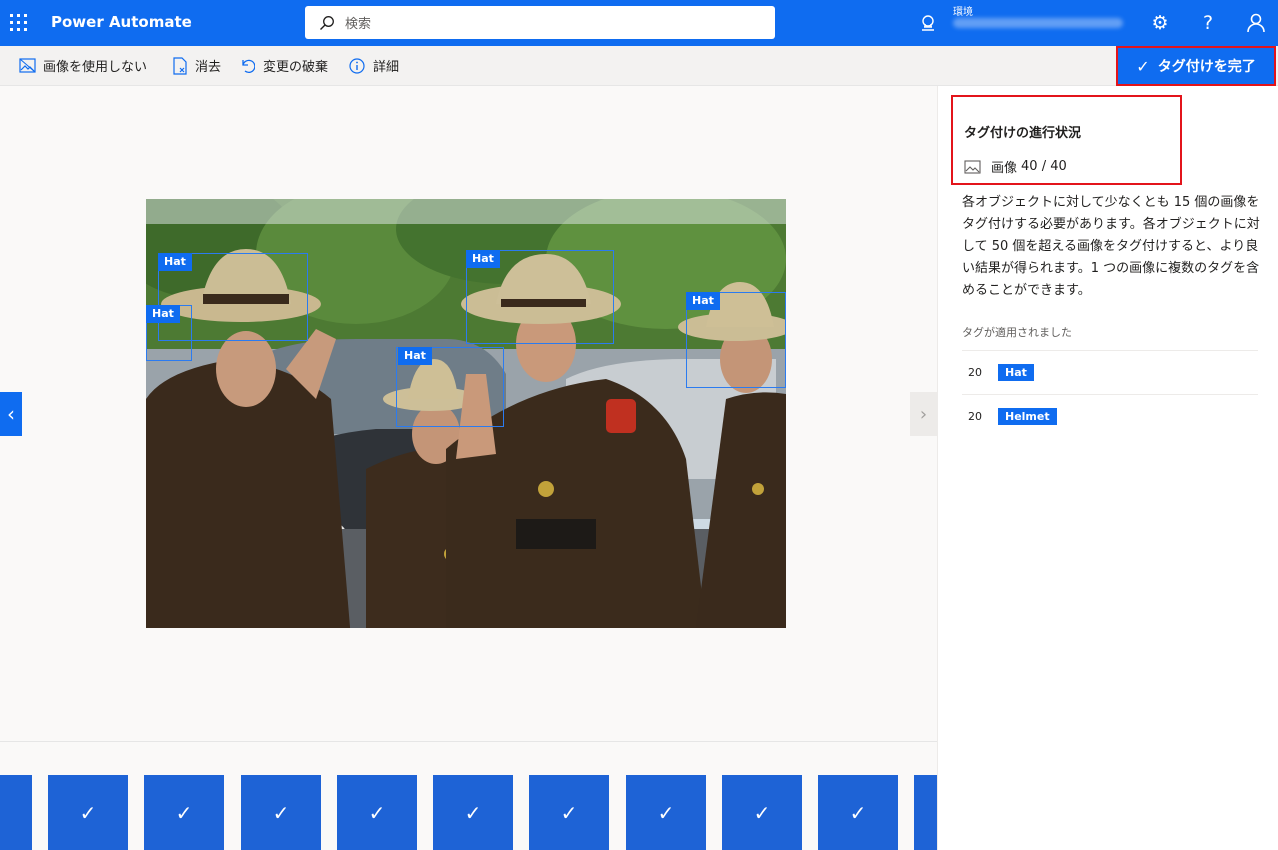  Describe the element at coordinates (247, 66) in the screenshot. I see `undo-icon` at that location.